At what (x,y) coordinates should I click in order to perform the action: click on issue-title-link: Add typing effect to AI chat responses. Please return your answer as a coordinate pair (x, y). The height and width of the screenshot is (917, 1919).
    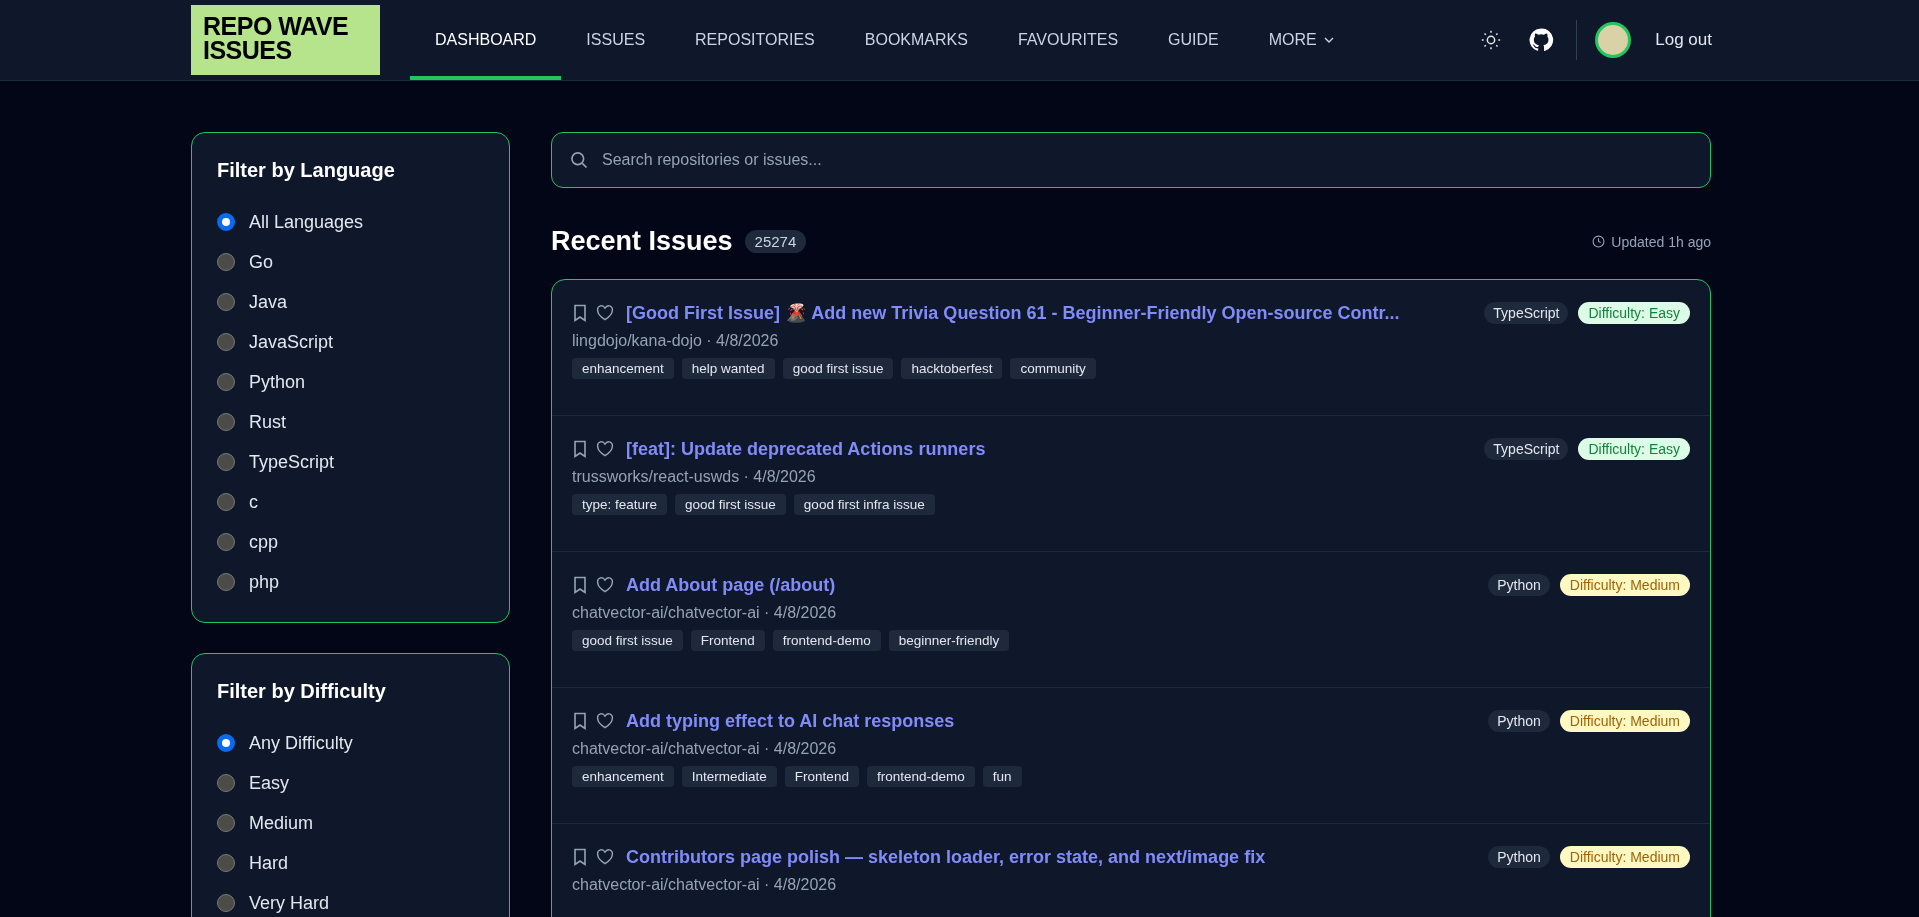
    Looking at the image, I should click on (790, 721).